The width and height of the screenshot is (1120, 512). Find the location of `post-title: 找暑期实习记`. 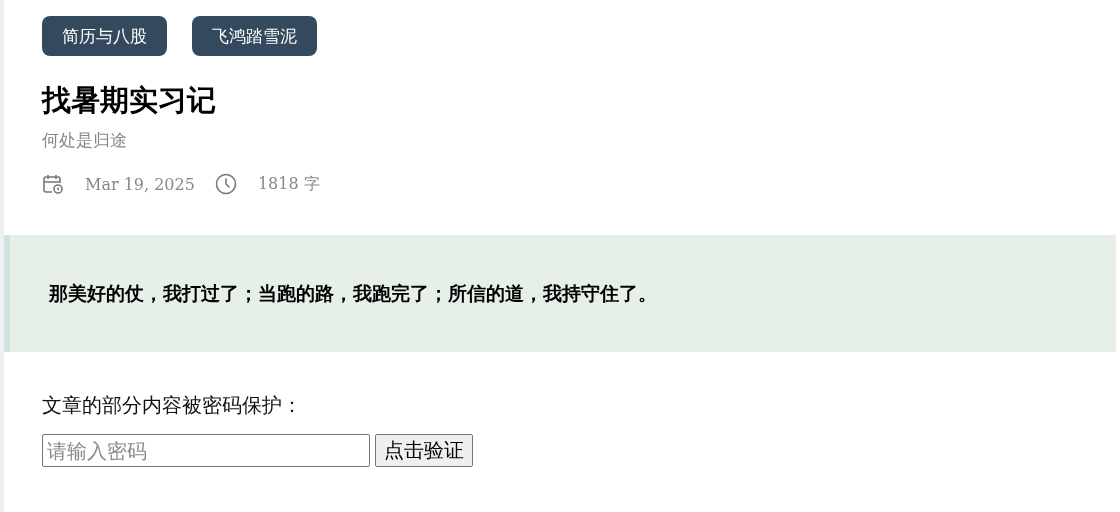

post-title: 找暑期实习记 is located at coordinates (129, 100).